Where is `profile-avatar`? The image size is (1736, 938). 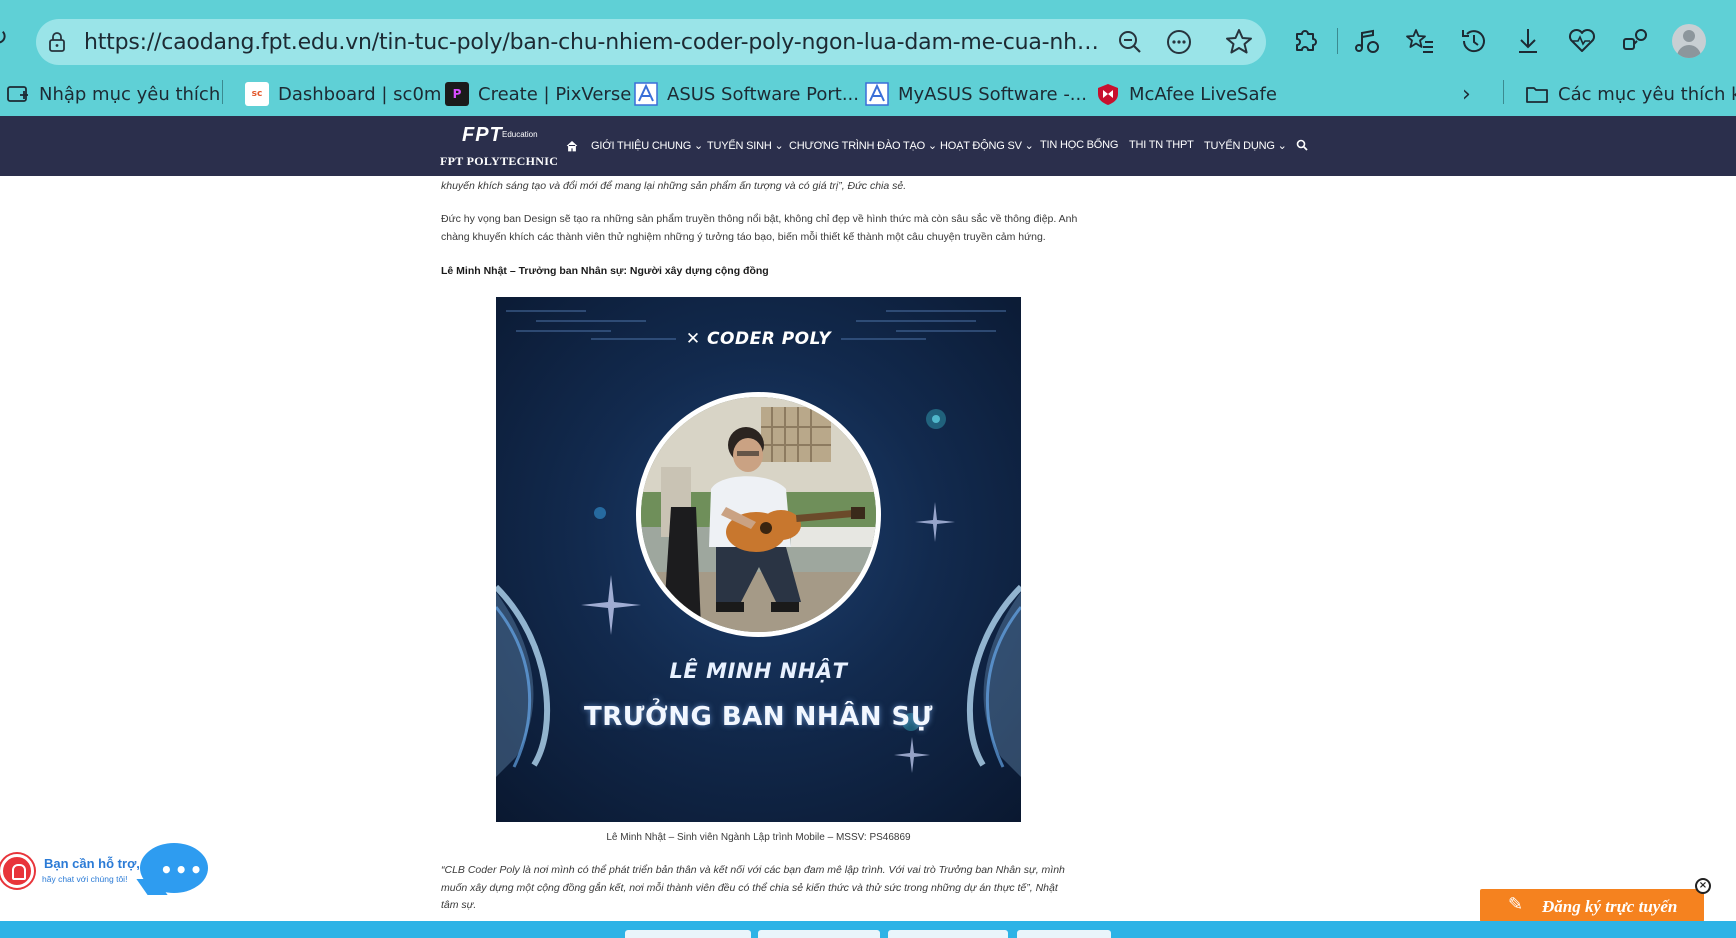
profile-avatar is located at coordinates (1689, 41).